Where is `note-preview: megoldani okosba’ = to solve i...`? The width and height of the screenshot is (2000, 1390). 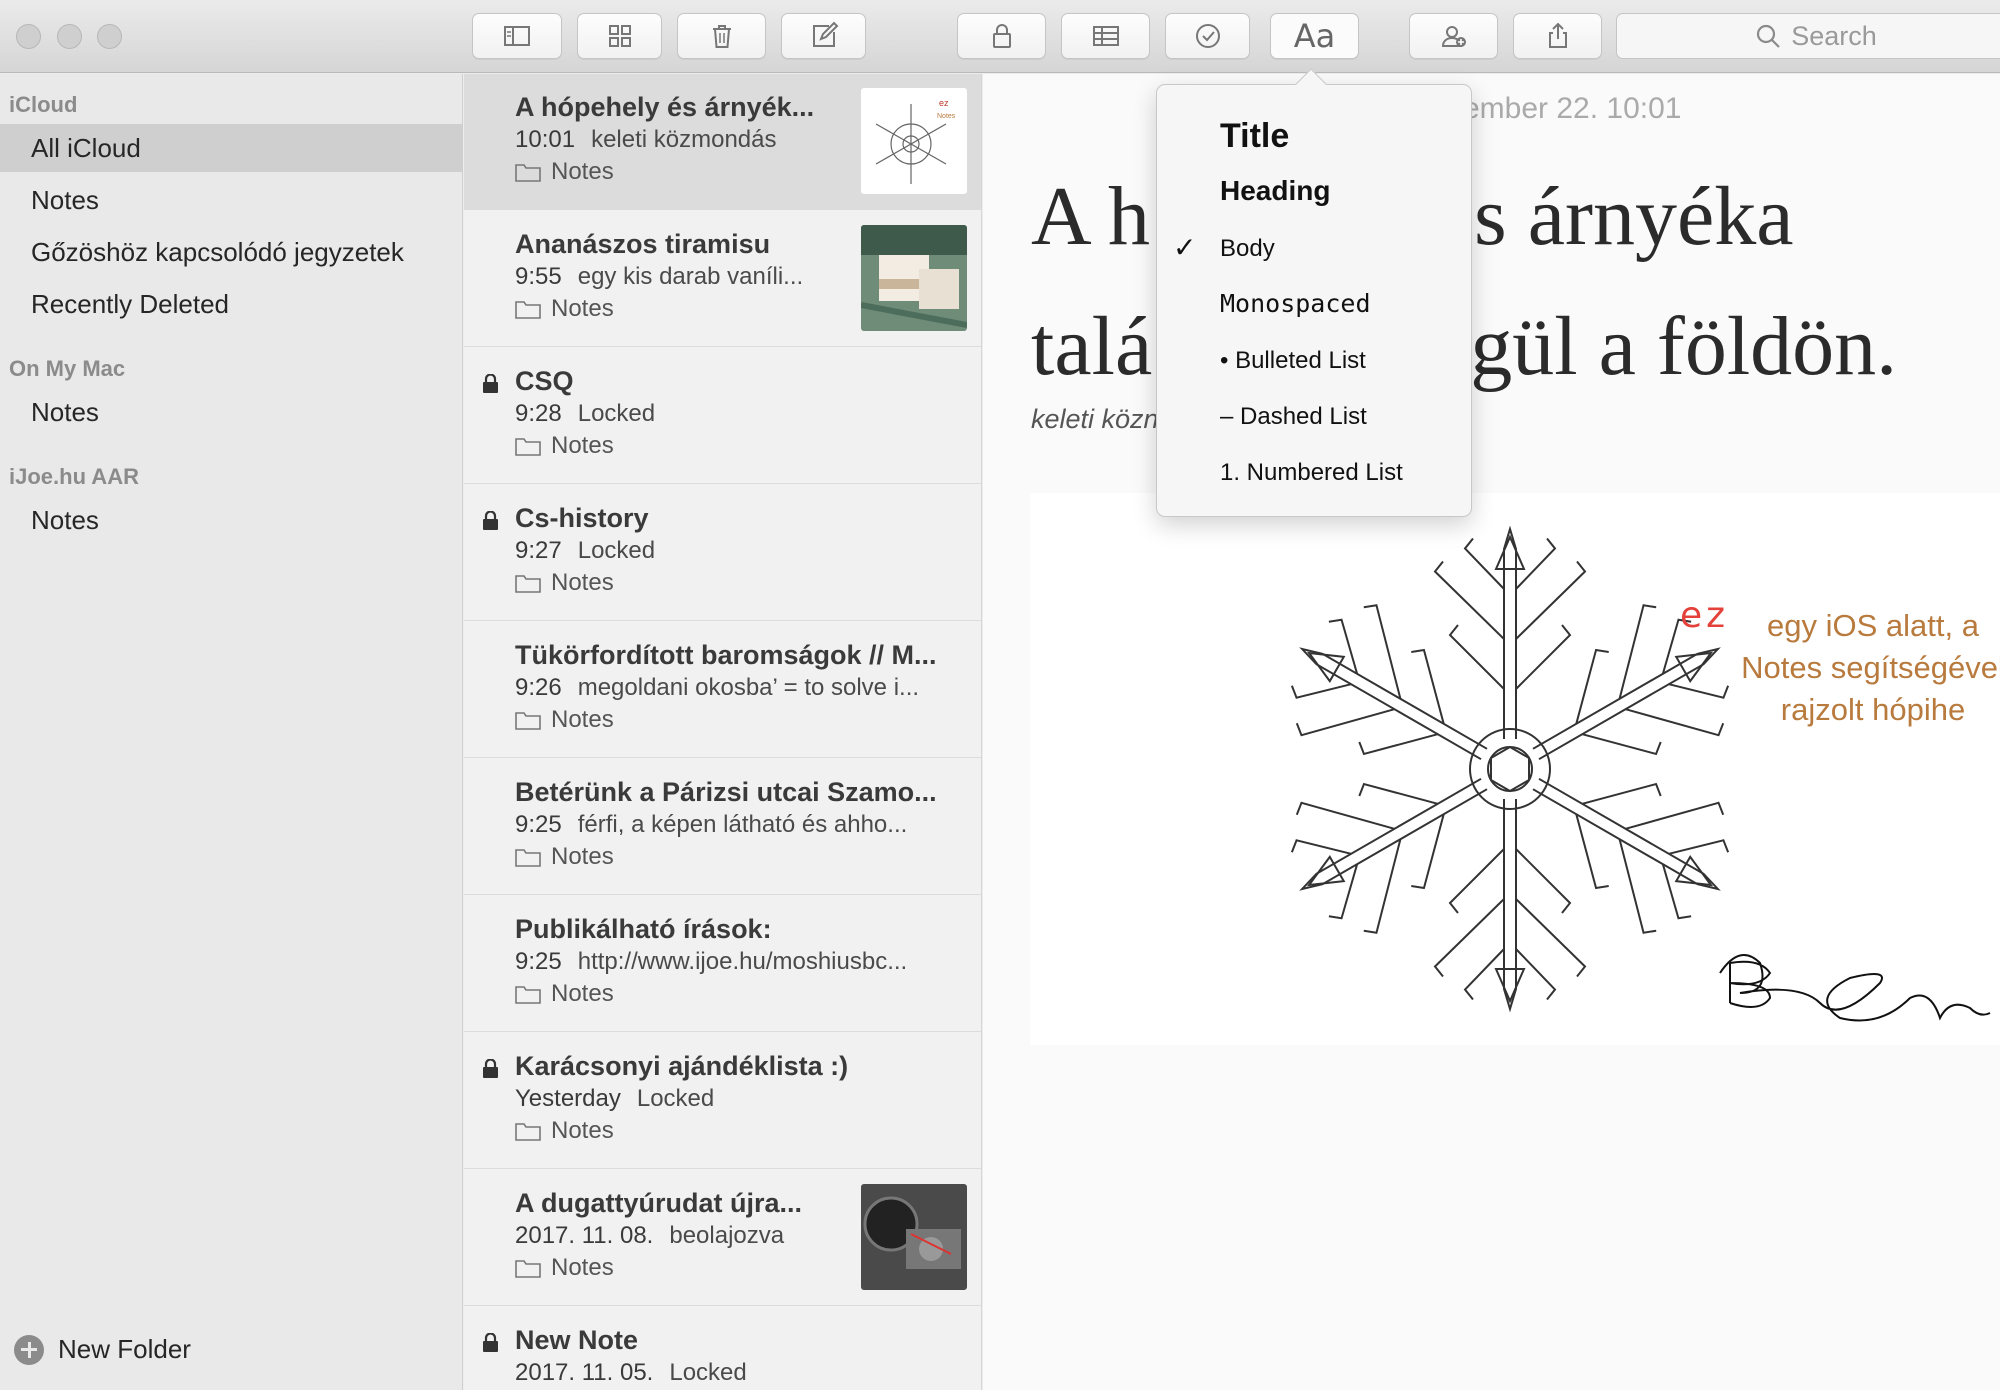 note-preview: megoldani okosba’ = to solve i... is located at coordinates (748, 687).